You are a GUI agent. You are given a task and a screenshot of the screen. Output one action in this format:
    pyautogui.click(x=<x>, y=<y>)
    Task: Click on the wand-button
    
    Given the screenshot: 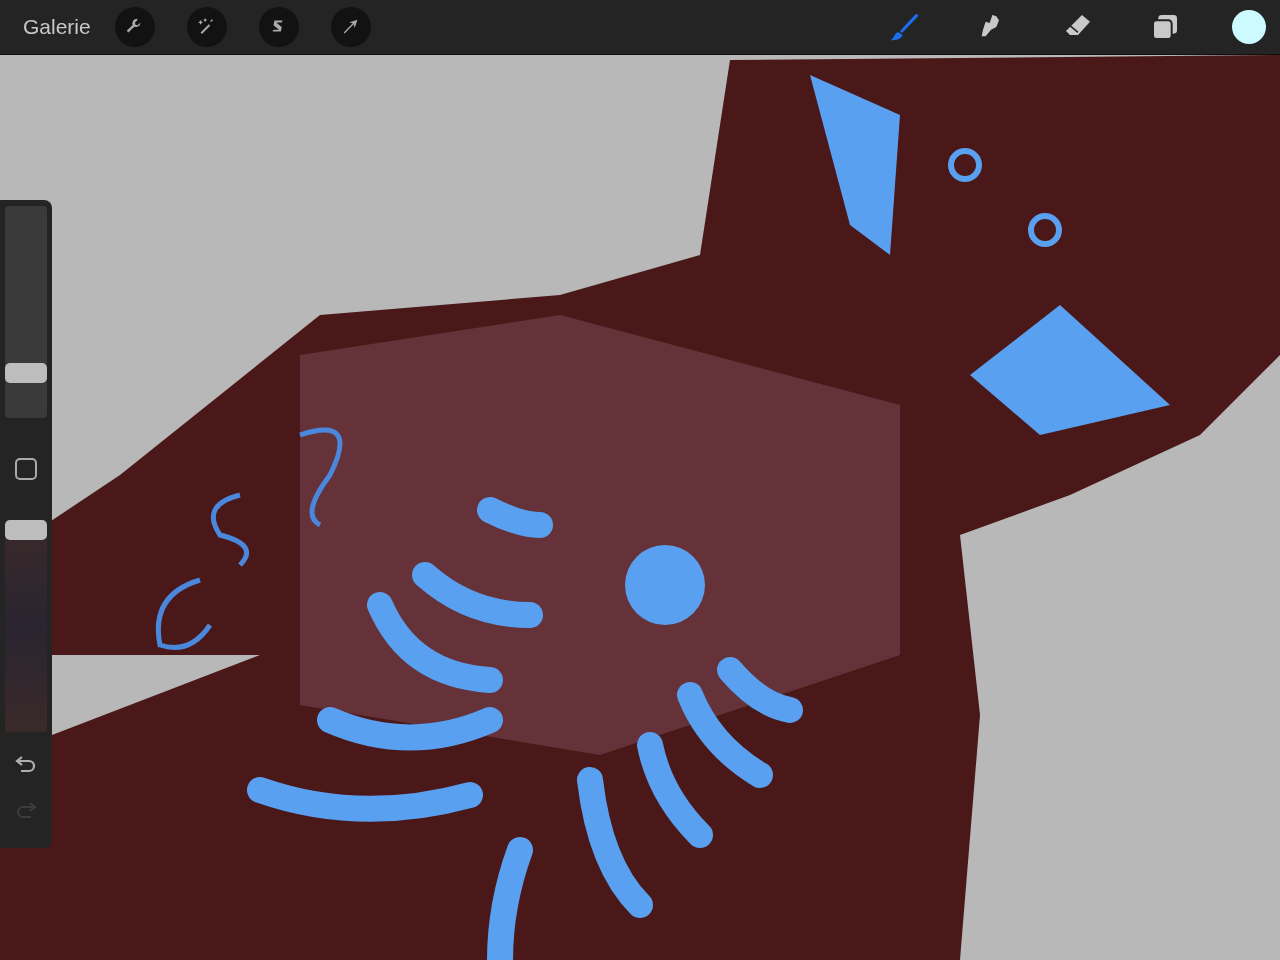 What is the action you would take?
    pyautogui.click(x=206, y=27)
    